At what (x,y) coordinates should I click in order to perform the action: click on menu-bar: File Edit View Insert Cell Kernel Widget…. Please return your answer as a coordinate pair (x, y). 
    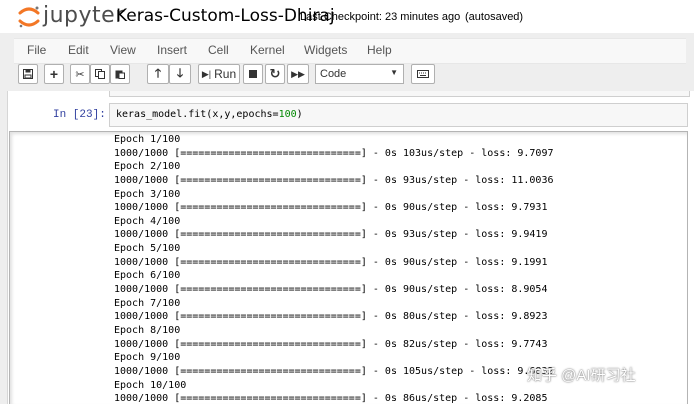
    Looking at the image, I should click on (350, 51).